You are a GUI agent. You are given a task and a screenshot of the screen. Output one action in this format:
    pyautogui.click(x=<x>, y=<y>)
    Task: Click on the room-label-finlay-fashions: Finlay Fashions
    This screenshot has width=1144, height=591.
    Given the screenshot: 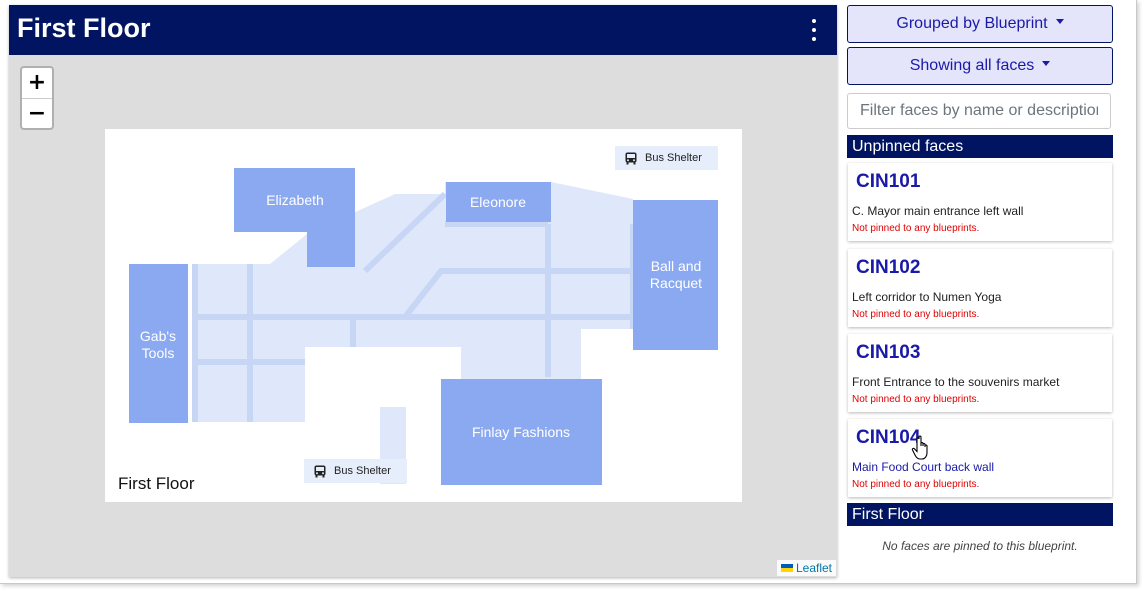 What is the action you would take?
    pyautogui.click(x=521, y=432)
    